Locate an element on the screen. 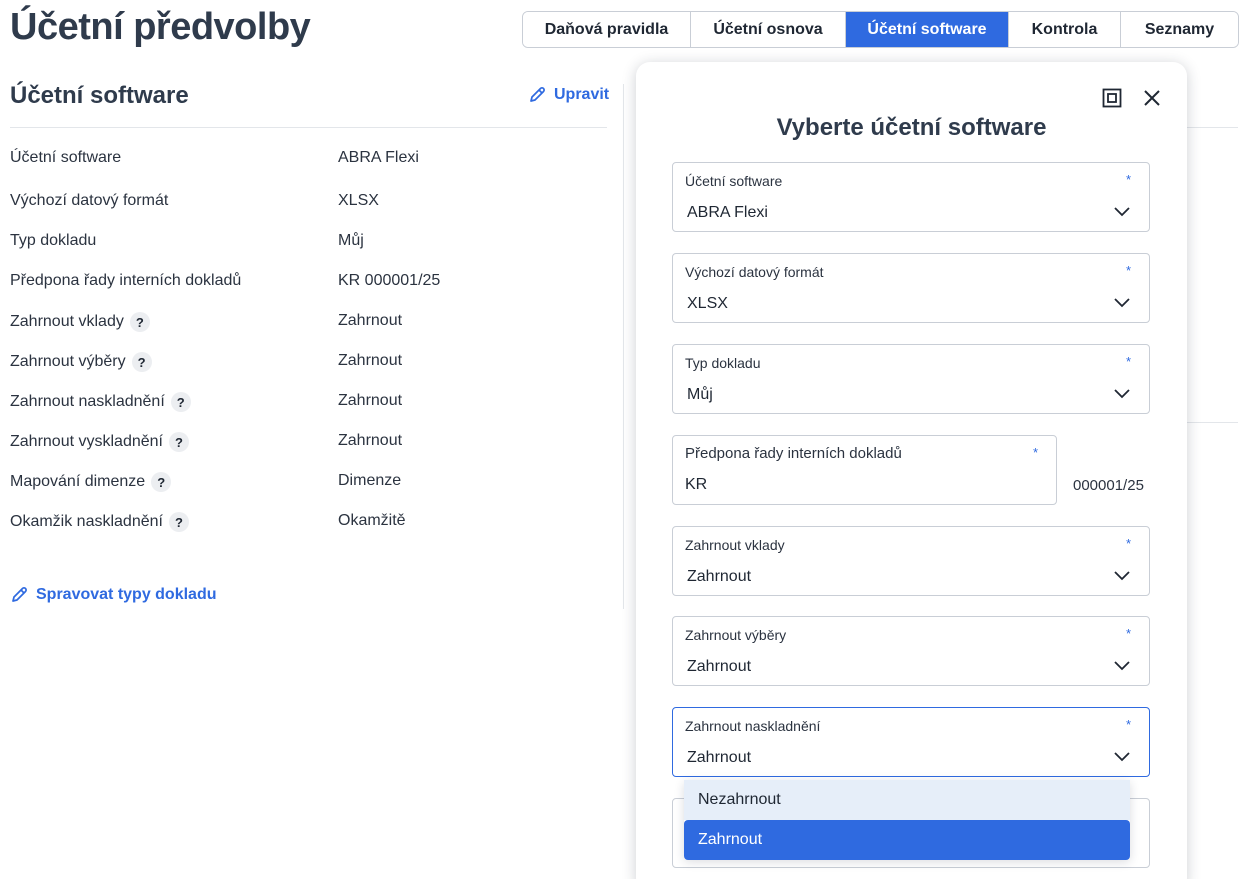 The height and width of the screenshot is (879, 1248). default-data-format-select: Výchozí datový formát * XLSX is located at coordinates (911, 288).